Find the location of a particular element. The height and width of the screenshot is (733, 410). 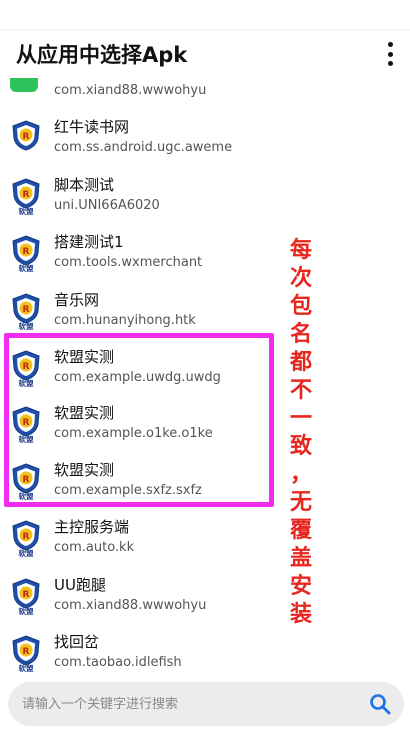

list-item-label: 音乐网 is located at coordinates (77, 300).